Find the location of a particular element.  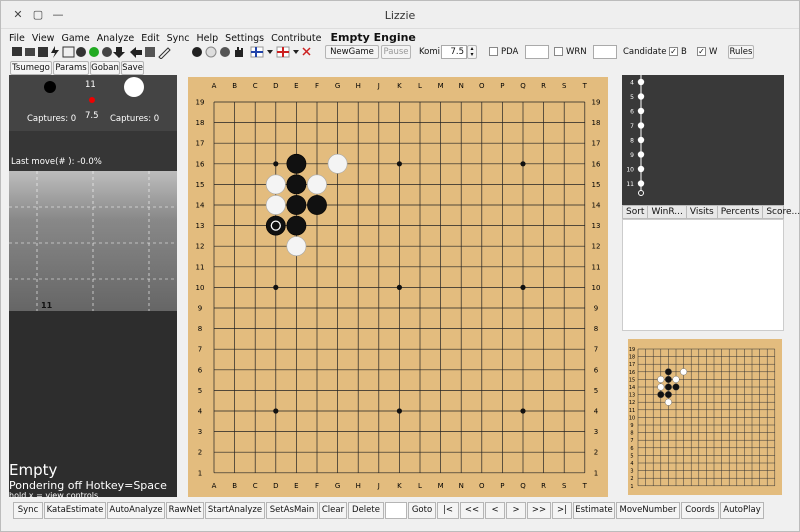

btn-: |< is located at coordinates (448, 510).